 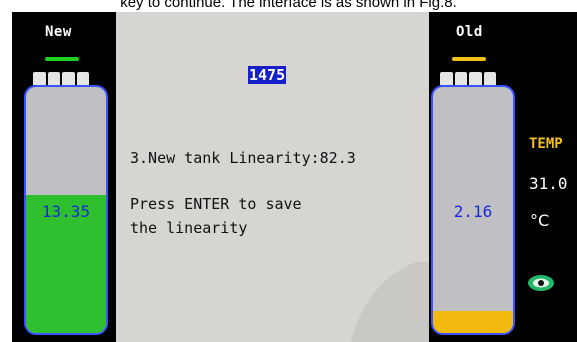 I want to click on linearity-message: 3.New tank Linearity:82.3, so click(x=243, y=158).